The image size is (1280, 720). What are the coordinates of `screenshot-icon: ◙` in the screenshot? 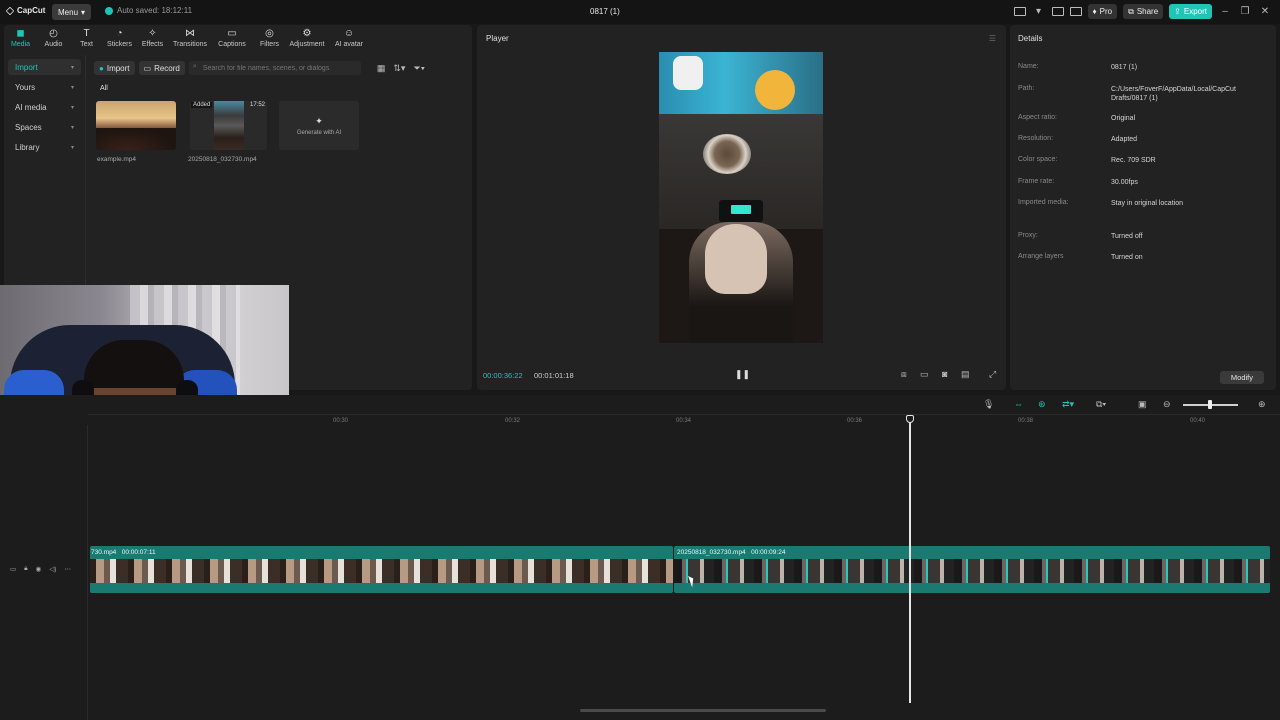 It's located at (944, 374).